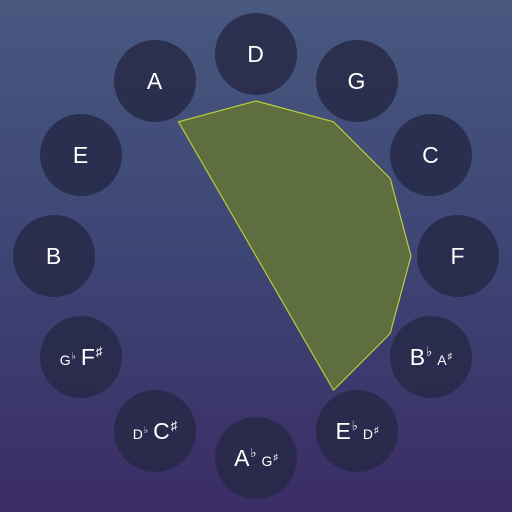 Image resolution: width=512 pixels, height=512 pixels. I want to click on note-label: B, so click(53, 256).